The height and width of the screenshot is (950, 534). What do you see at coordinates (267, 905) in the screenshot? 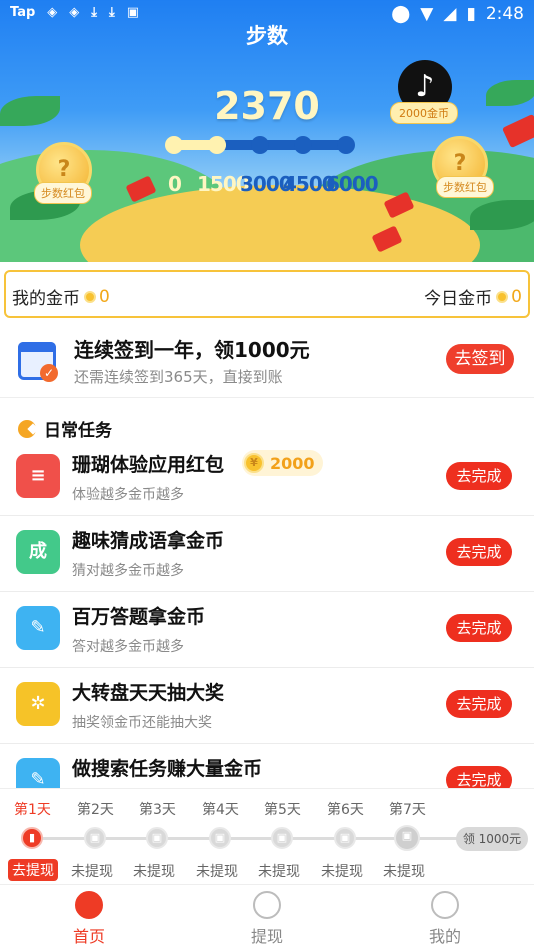
I see `money-bag-icon` at bounding box center [267, 905].